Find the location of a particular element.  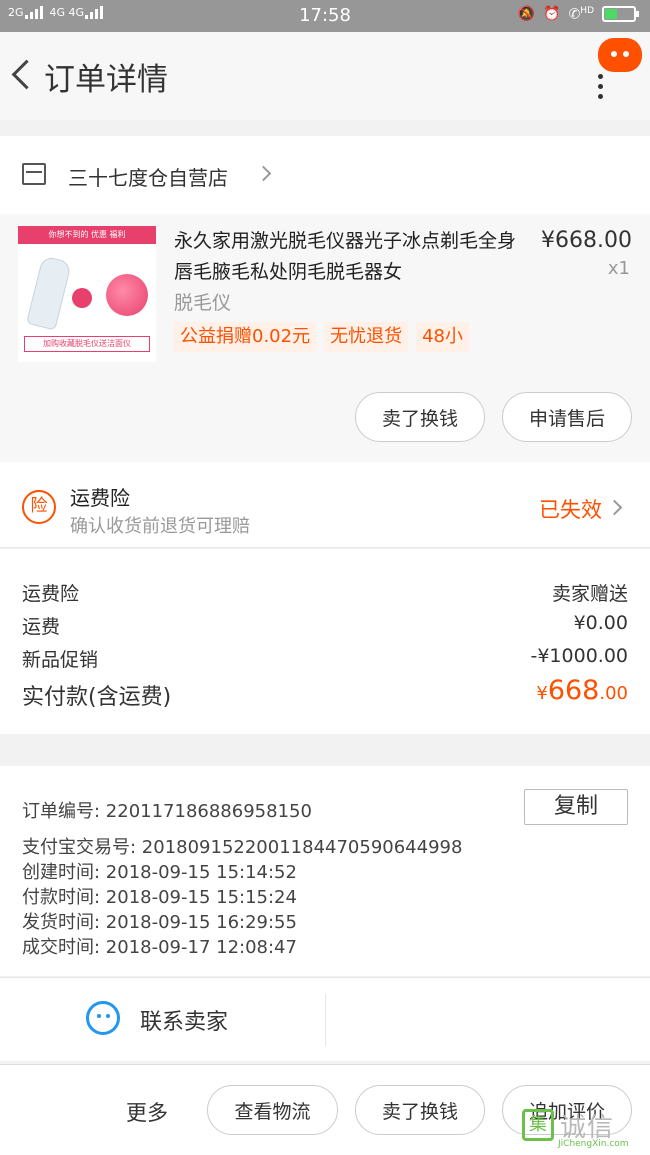

epilator-device-image is located at coordinates (49, 293).